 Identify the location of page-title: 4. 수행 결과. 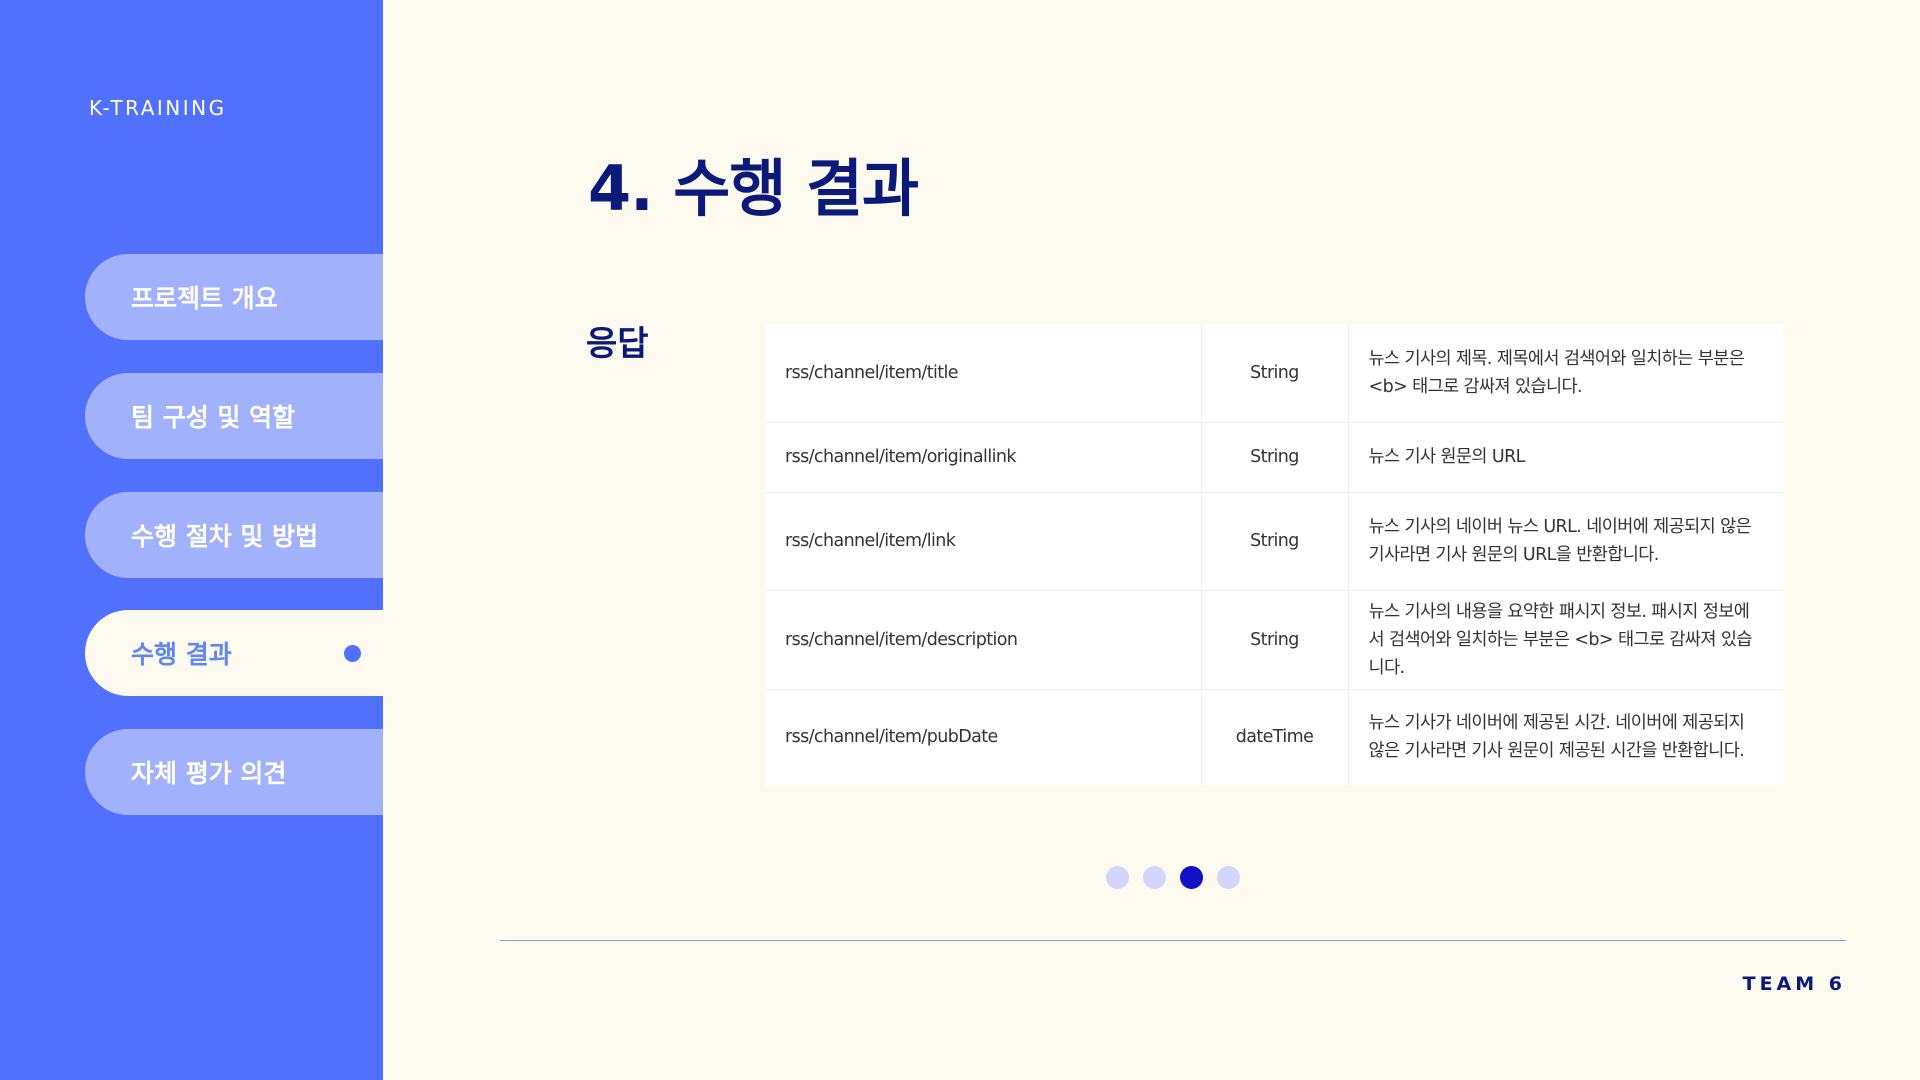
(753, 188).